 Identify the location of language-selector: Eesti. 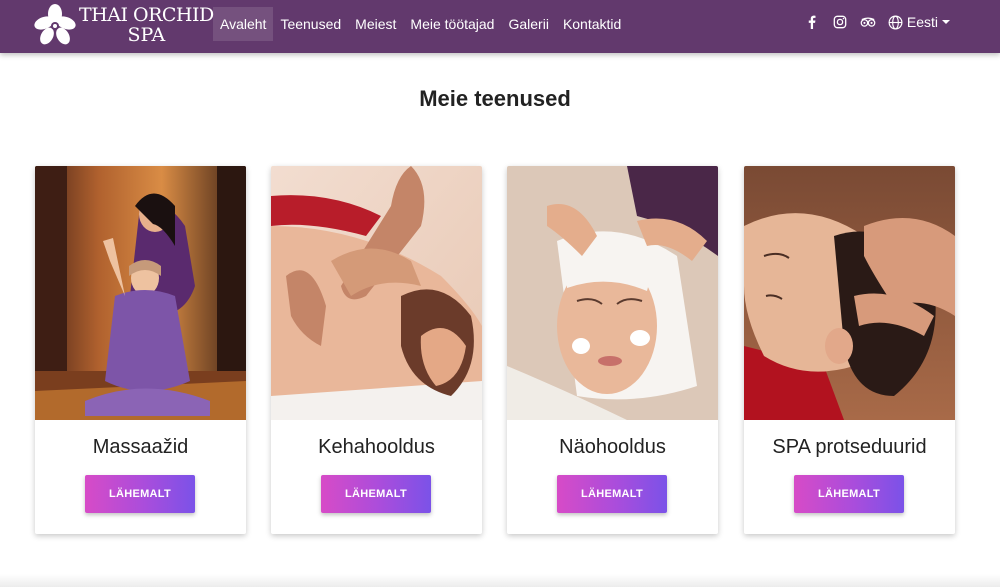
(919, 22).